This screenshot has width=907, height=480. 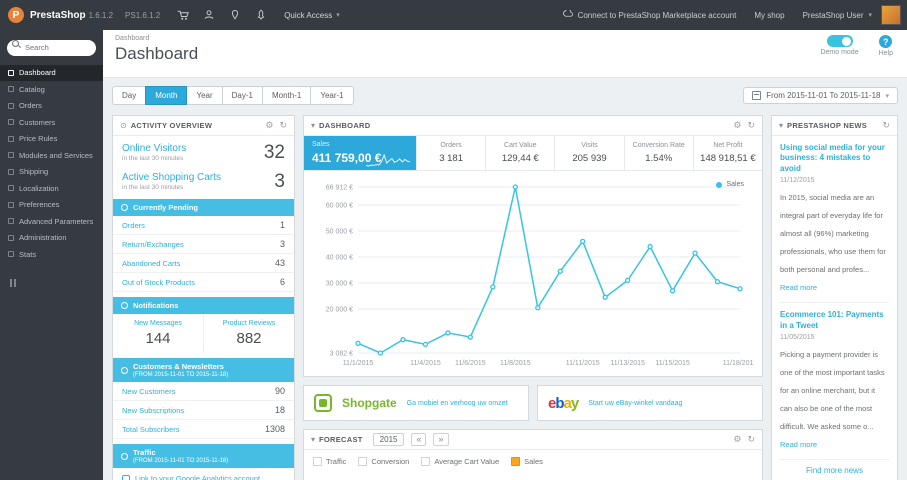 What do you see at coordinates (567, 13) in the screenshot?
I see `marketplace-icon` at bounding box center [567, 13].